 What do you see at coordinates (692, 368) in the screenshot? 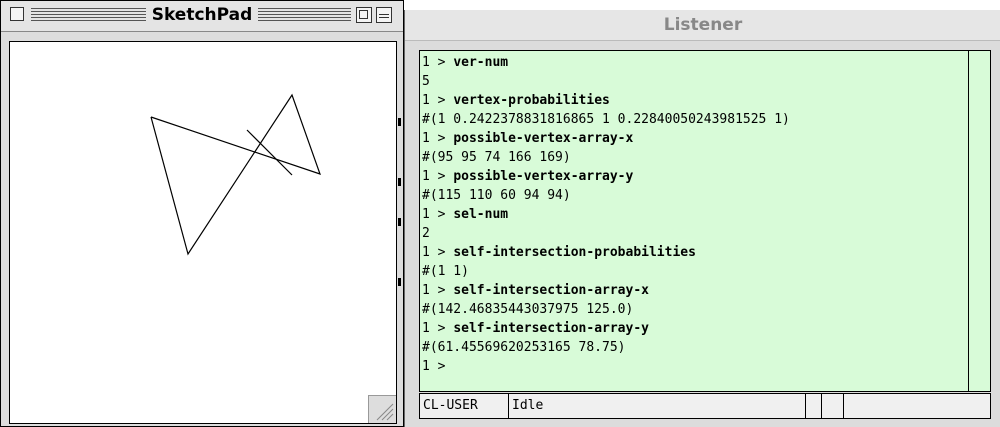
I see `listener-line: 1 >` at bounding box center [692, 368].